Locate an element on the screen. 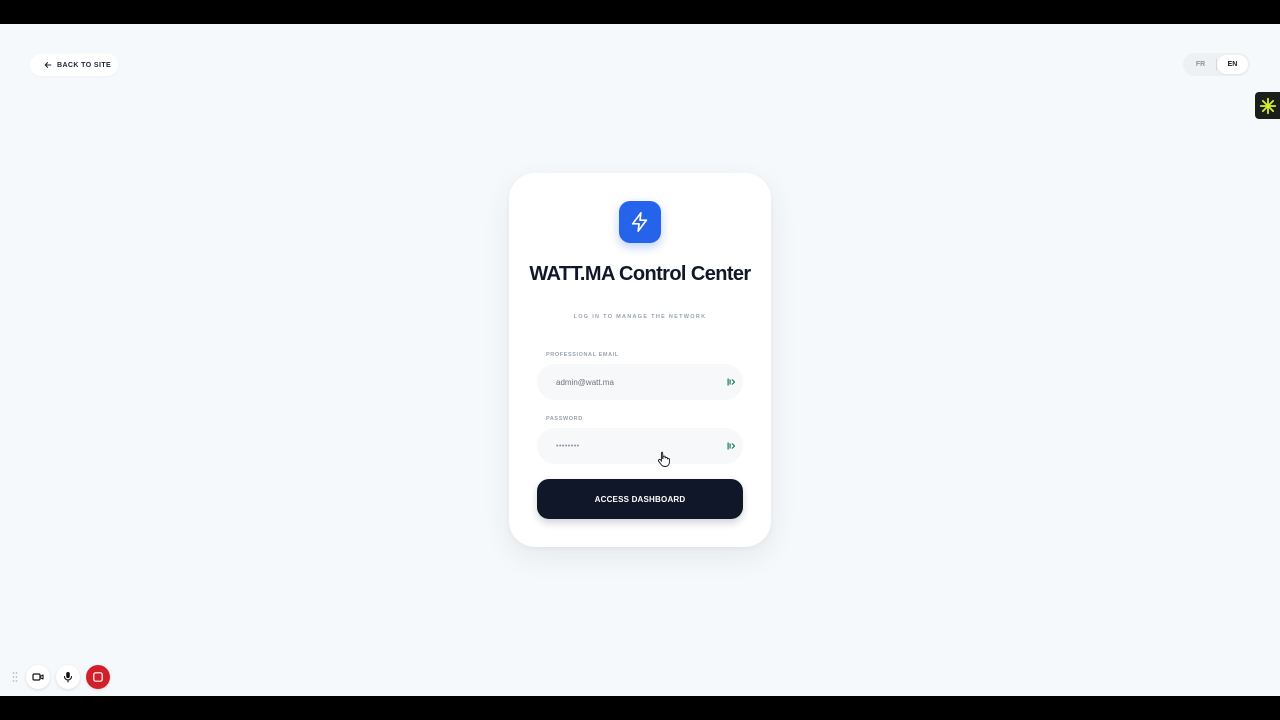 This screenshot has width=1280, height=720. back-to-site-label: BACK TO SITE is located at coordinates (84, 65).